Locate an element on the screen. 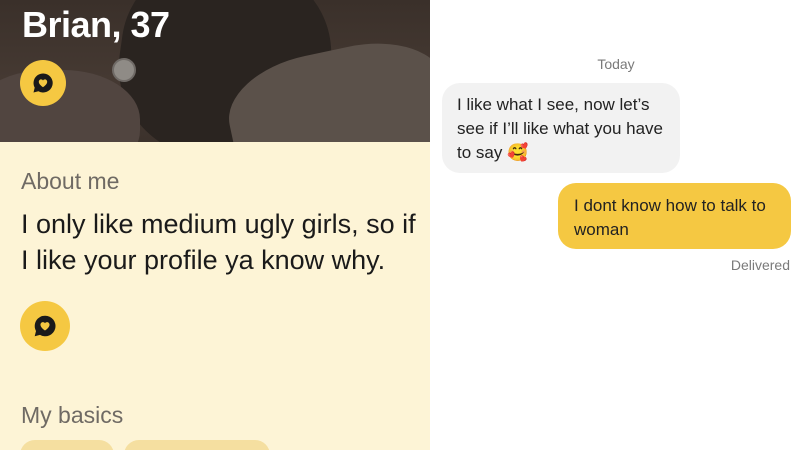  about-me-heading: About me is located at coordinates (70, 181).